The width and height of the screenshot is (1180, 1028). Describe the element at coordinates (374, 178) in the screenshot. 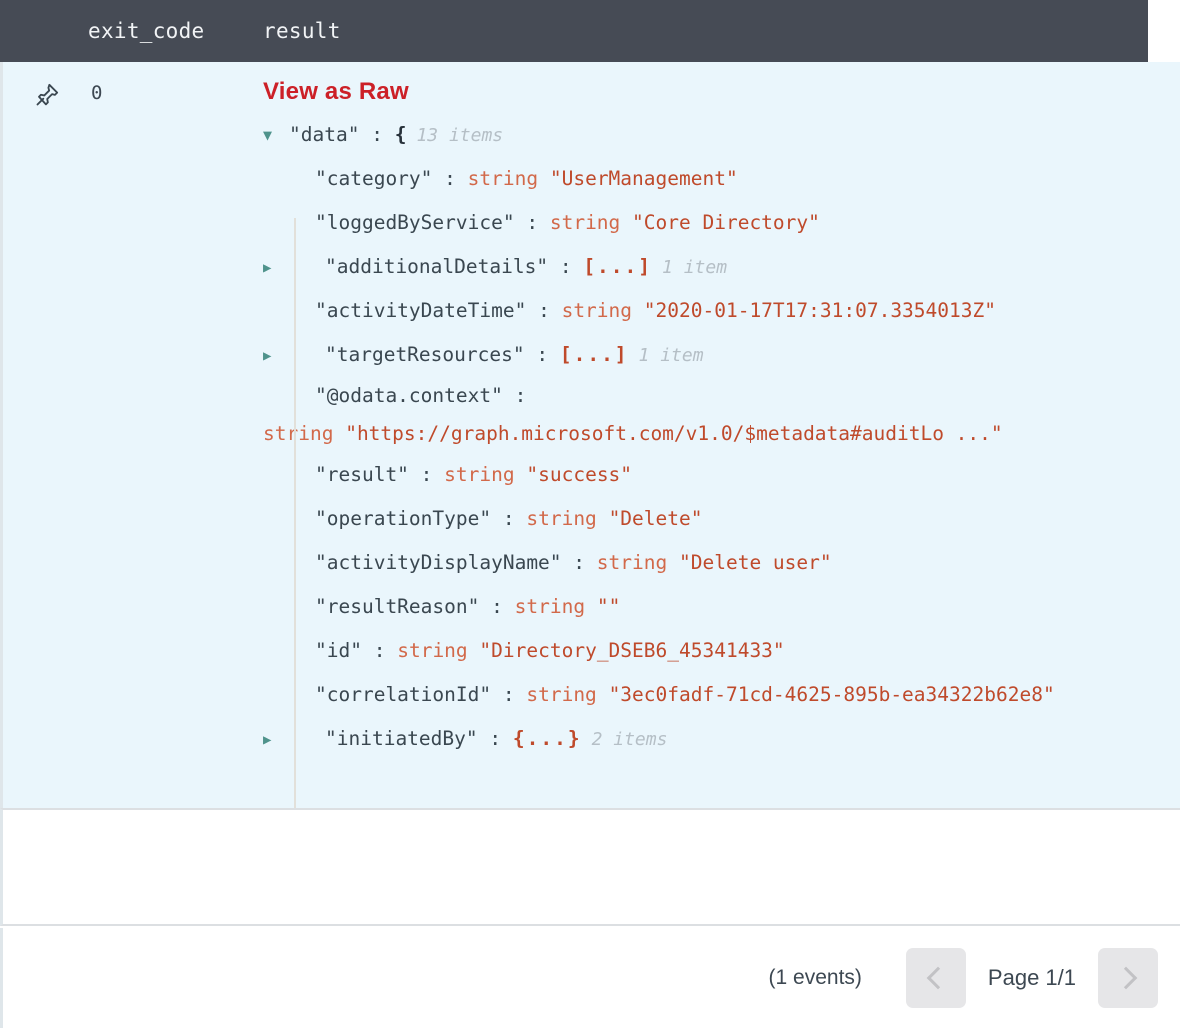

I see `json-key: "category"` at that location.